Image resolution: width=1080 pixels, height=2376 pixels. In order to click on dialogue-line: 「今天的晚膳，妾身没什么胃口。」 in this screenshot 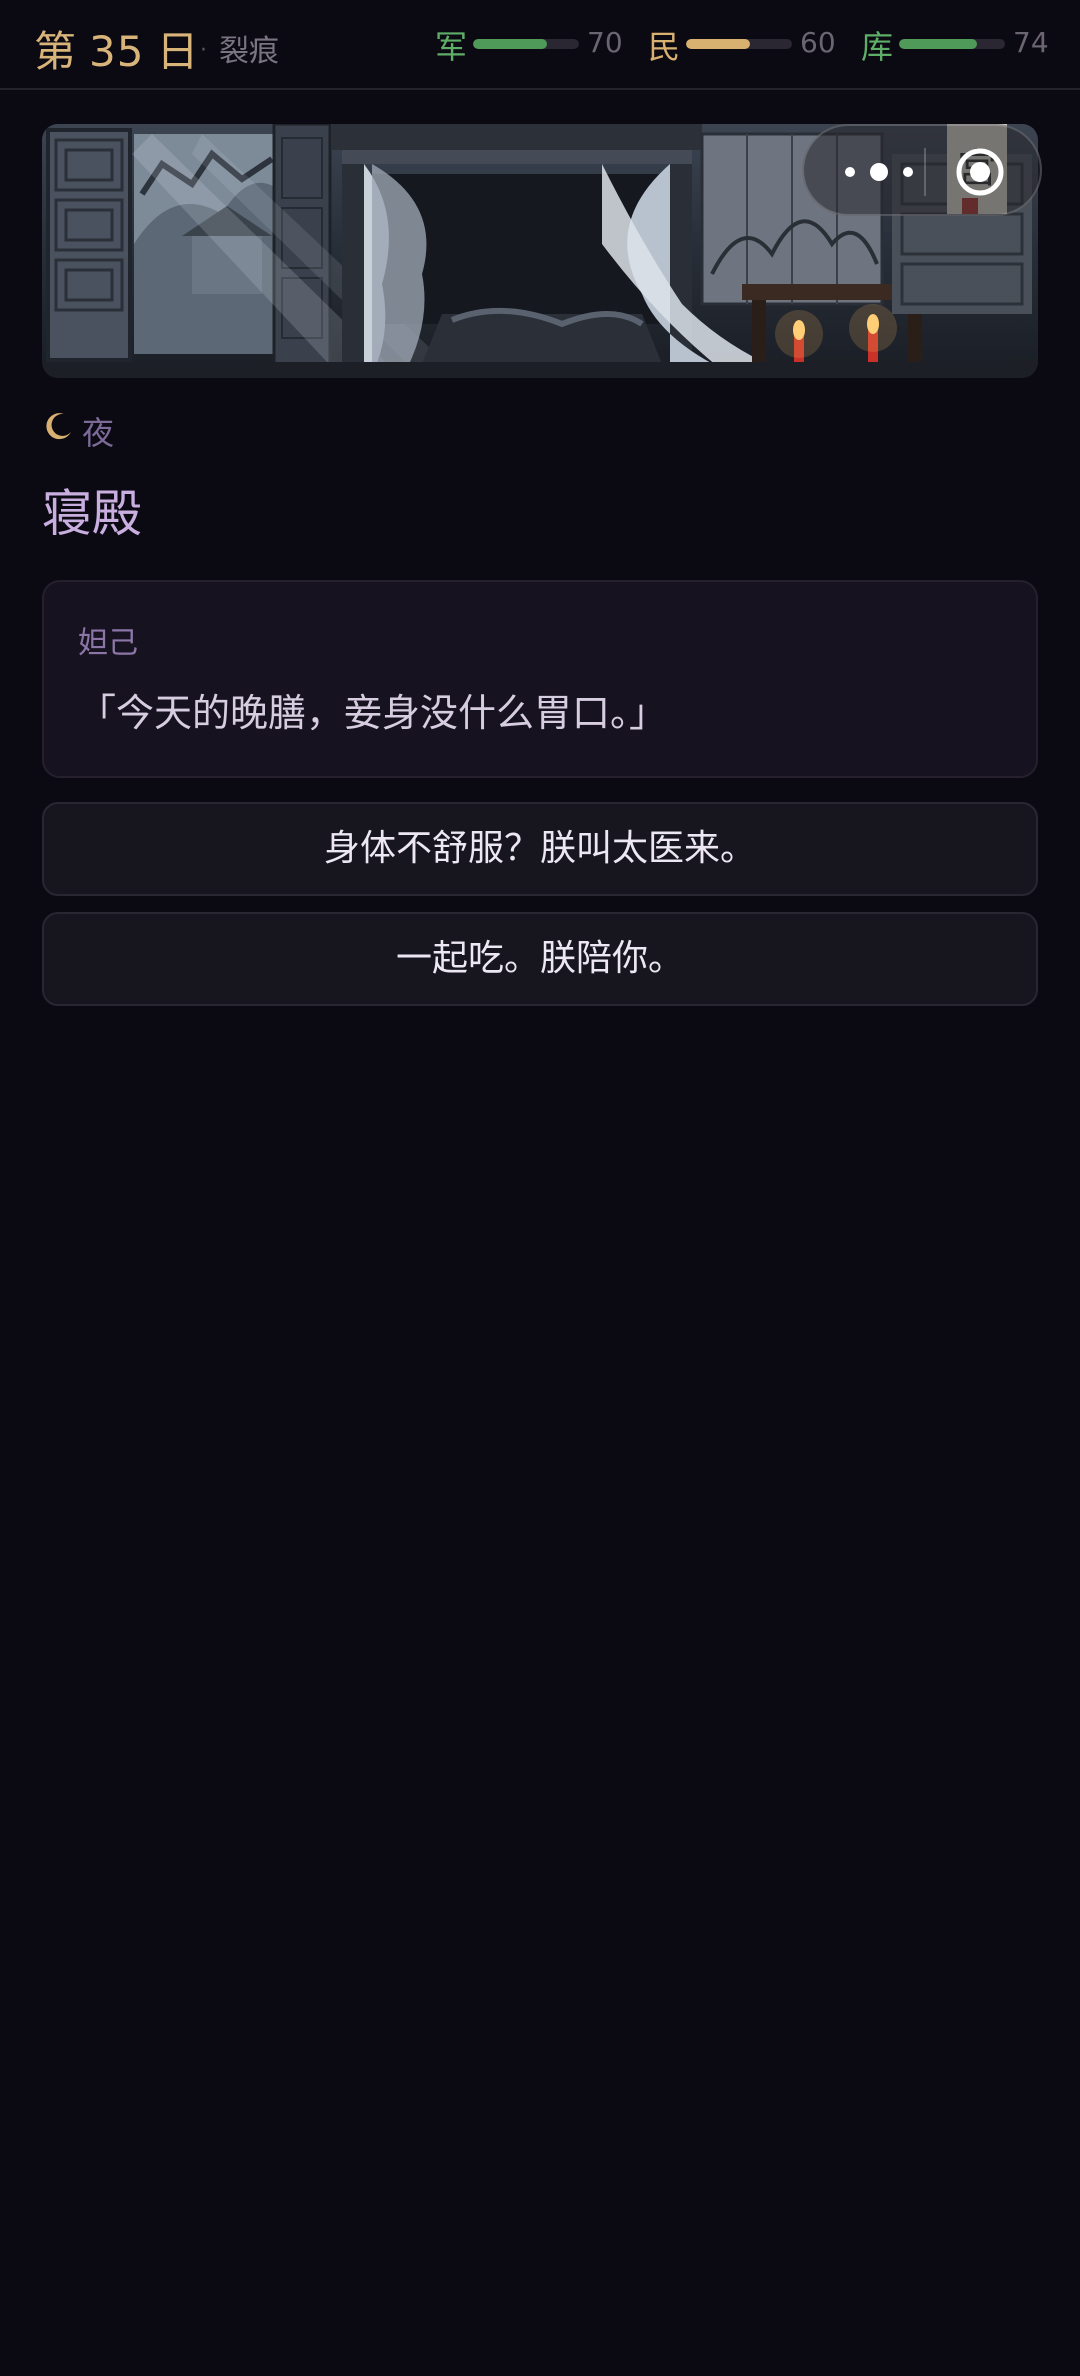, I will do `click(373, 713)`.